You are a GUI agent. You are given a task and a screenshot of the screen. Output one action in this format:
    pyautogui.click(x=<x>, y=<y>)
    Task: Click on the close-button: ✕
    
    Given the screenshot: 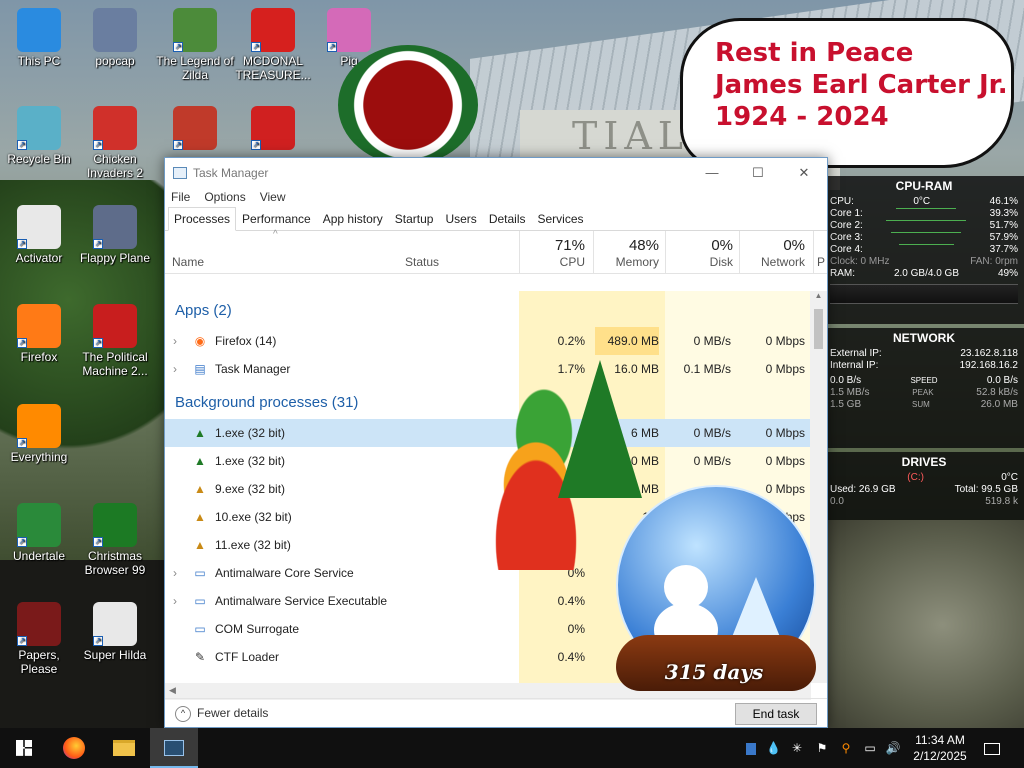 What is the action you would take?
    pyautogui.click(x=804, y=172)
    